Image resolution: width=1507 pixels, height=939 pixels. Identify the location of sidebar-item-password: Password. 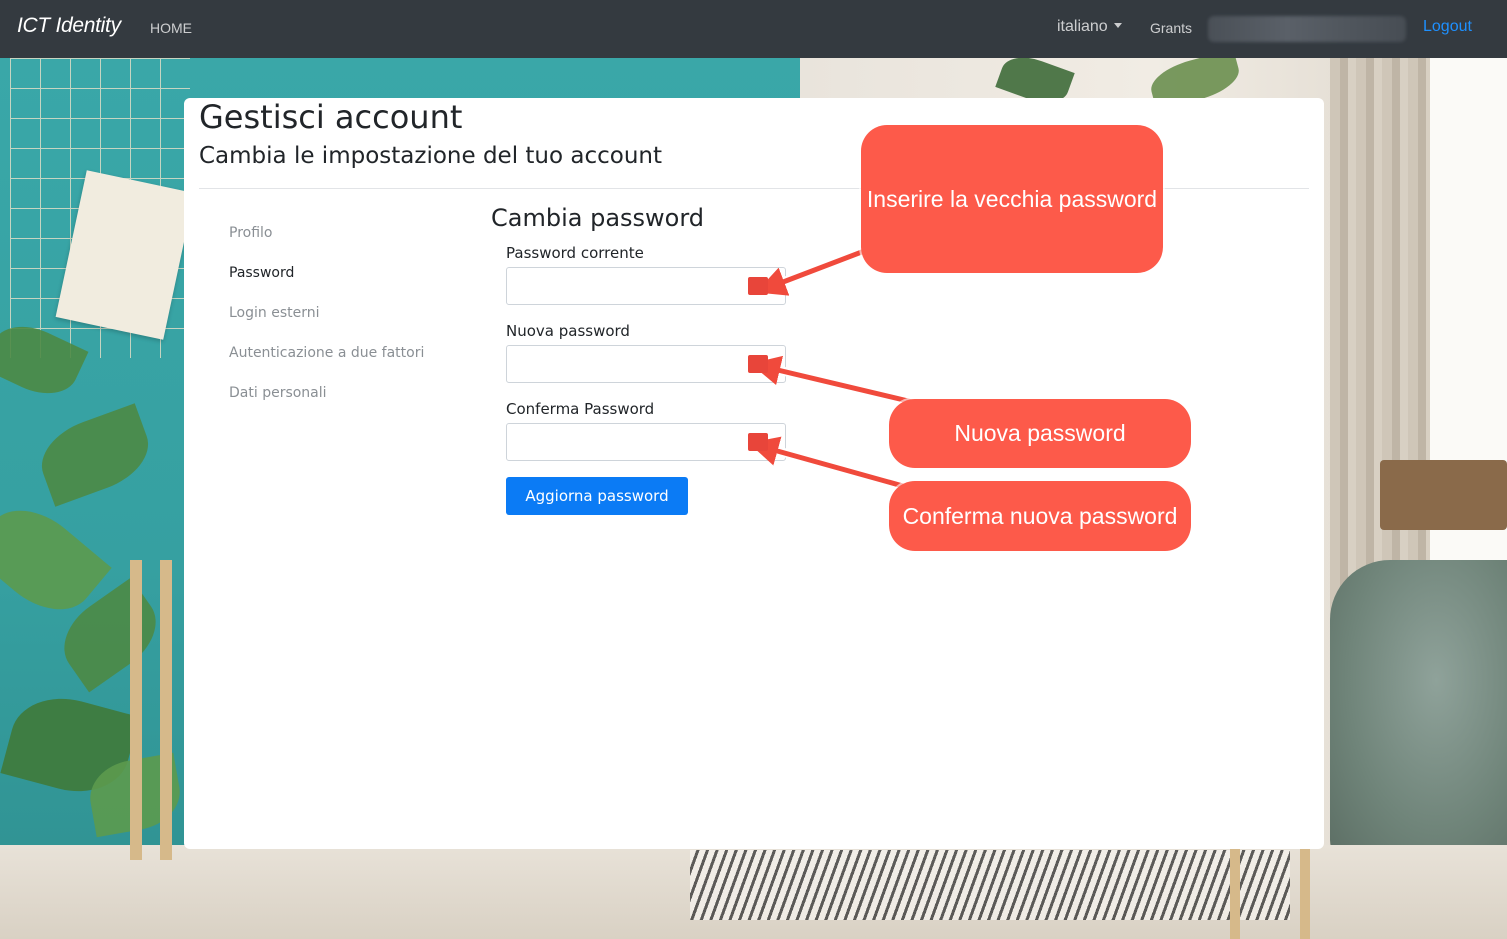
(349, 283).